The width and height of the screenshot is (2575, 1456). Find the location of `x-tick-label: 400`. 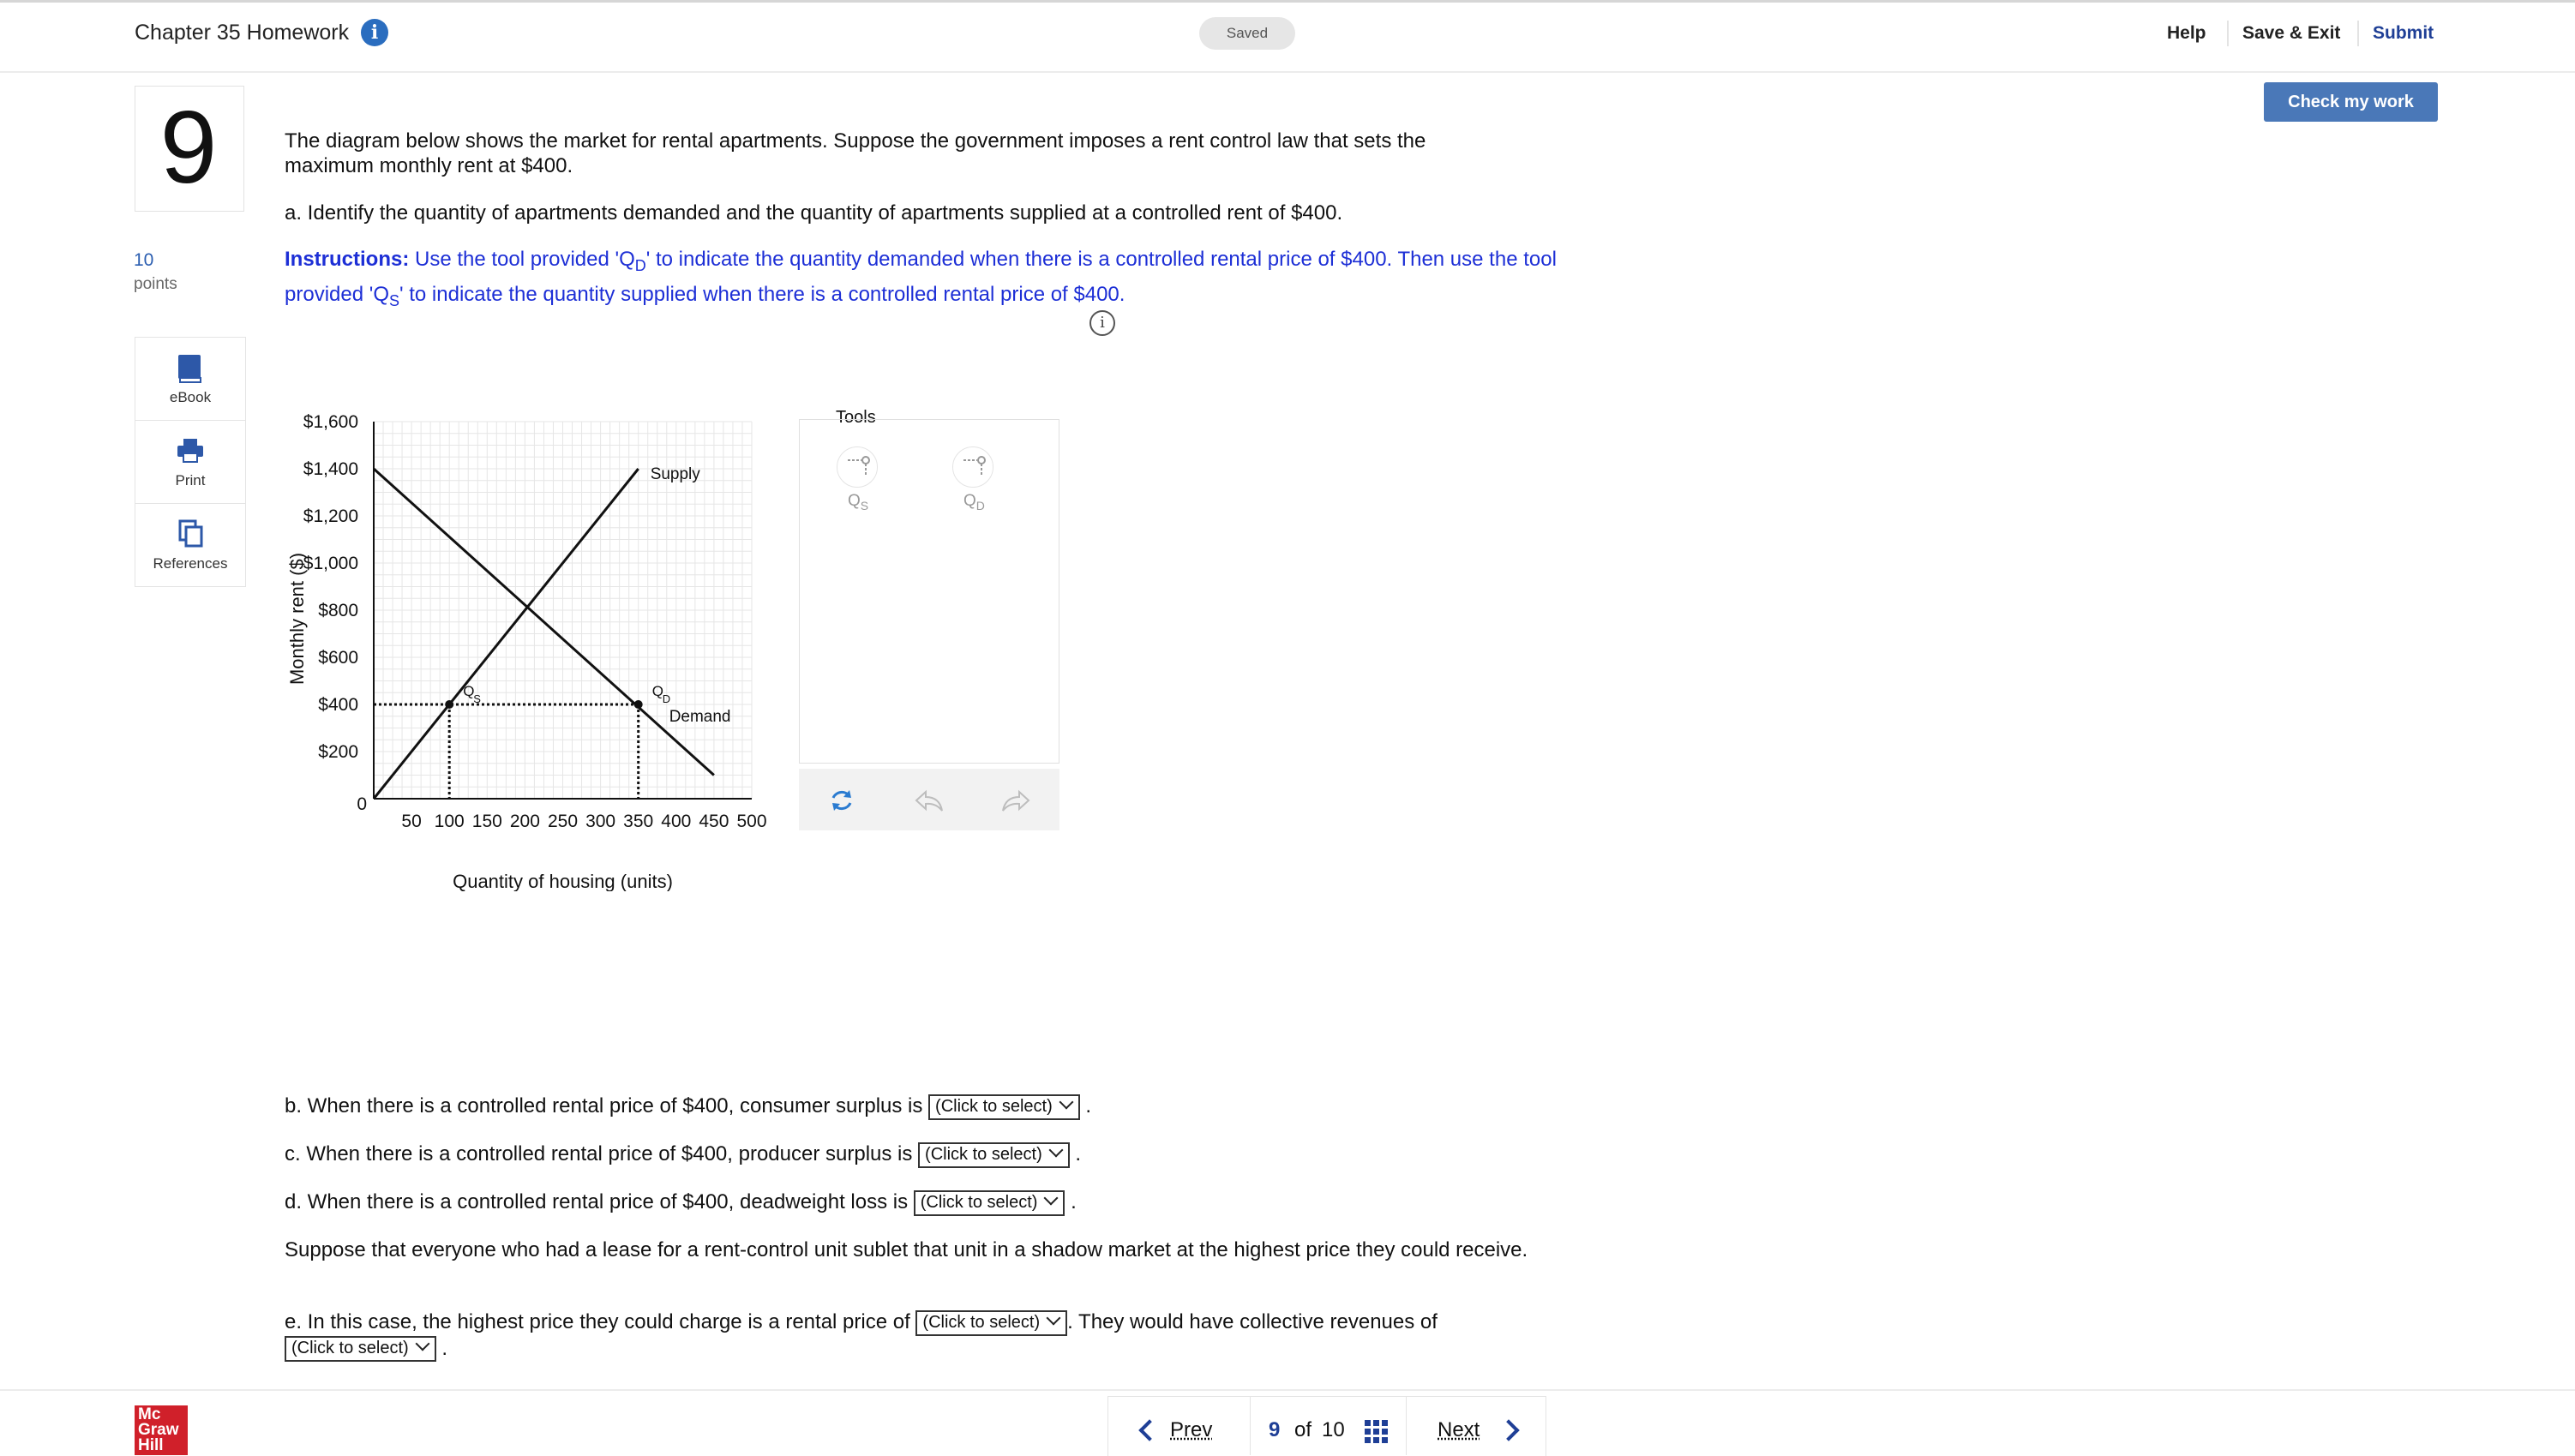

x-tick-label: 400 is located at coordinates (676, 822).